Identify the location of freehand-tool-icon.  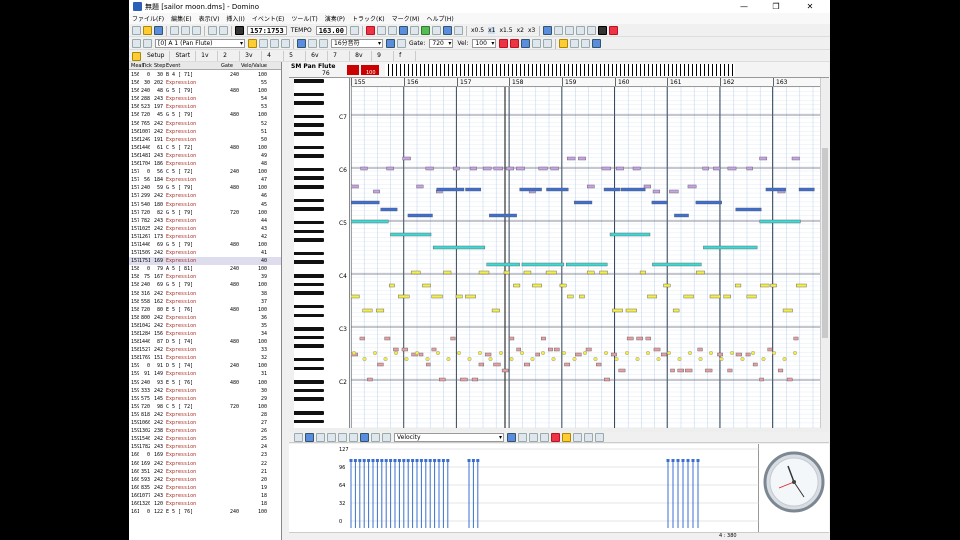
(331, 437).